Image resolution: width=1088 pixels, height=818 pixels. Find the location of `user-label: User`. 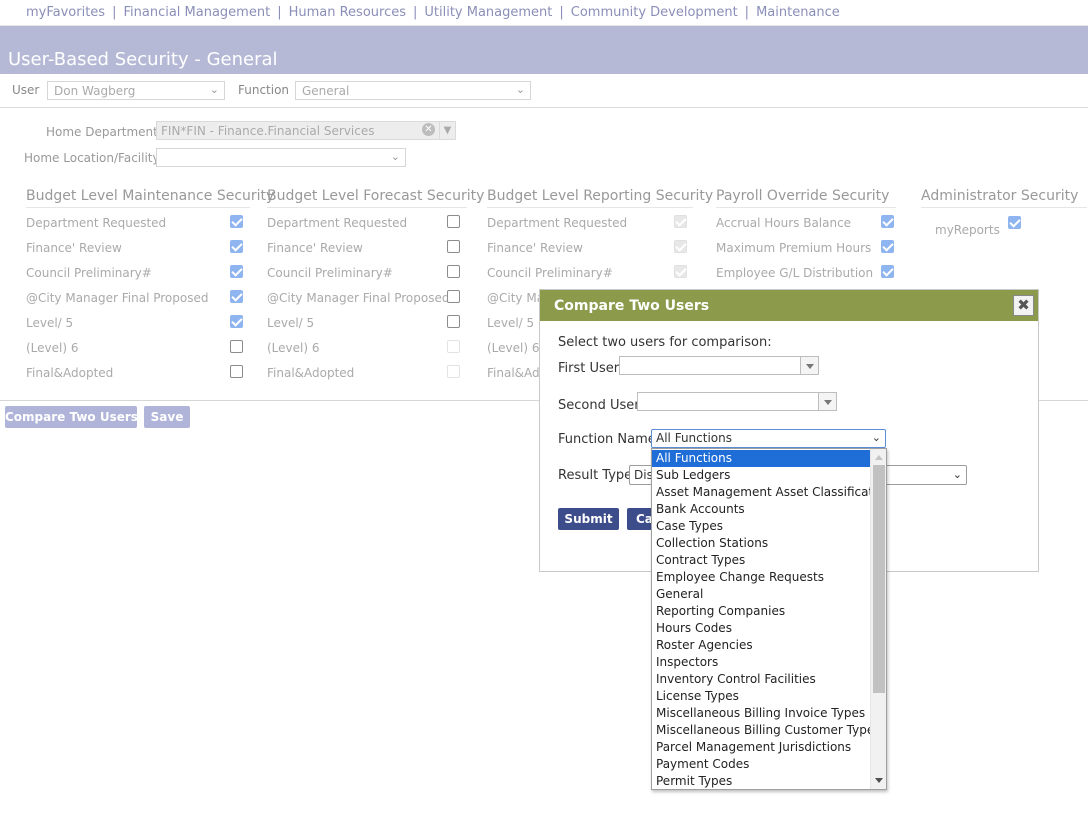

user-label: User is located at coordinates (26, 90).